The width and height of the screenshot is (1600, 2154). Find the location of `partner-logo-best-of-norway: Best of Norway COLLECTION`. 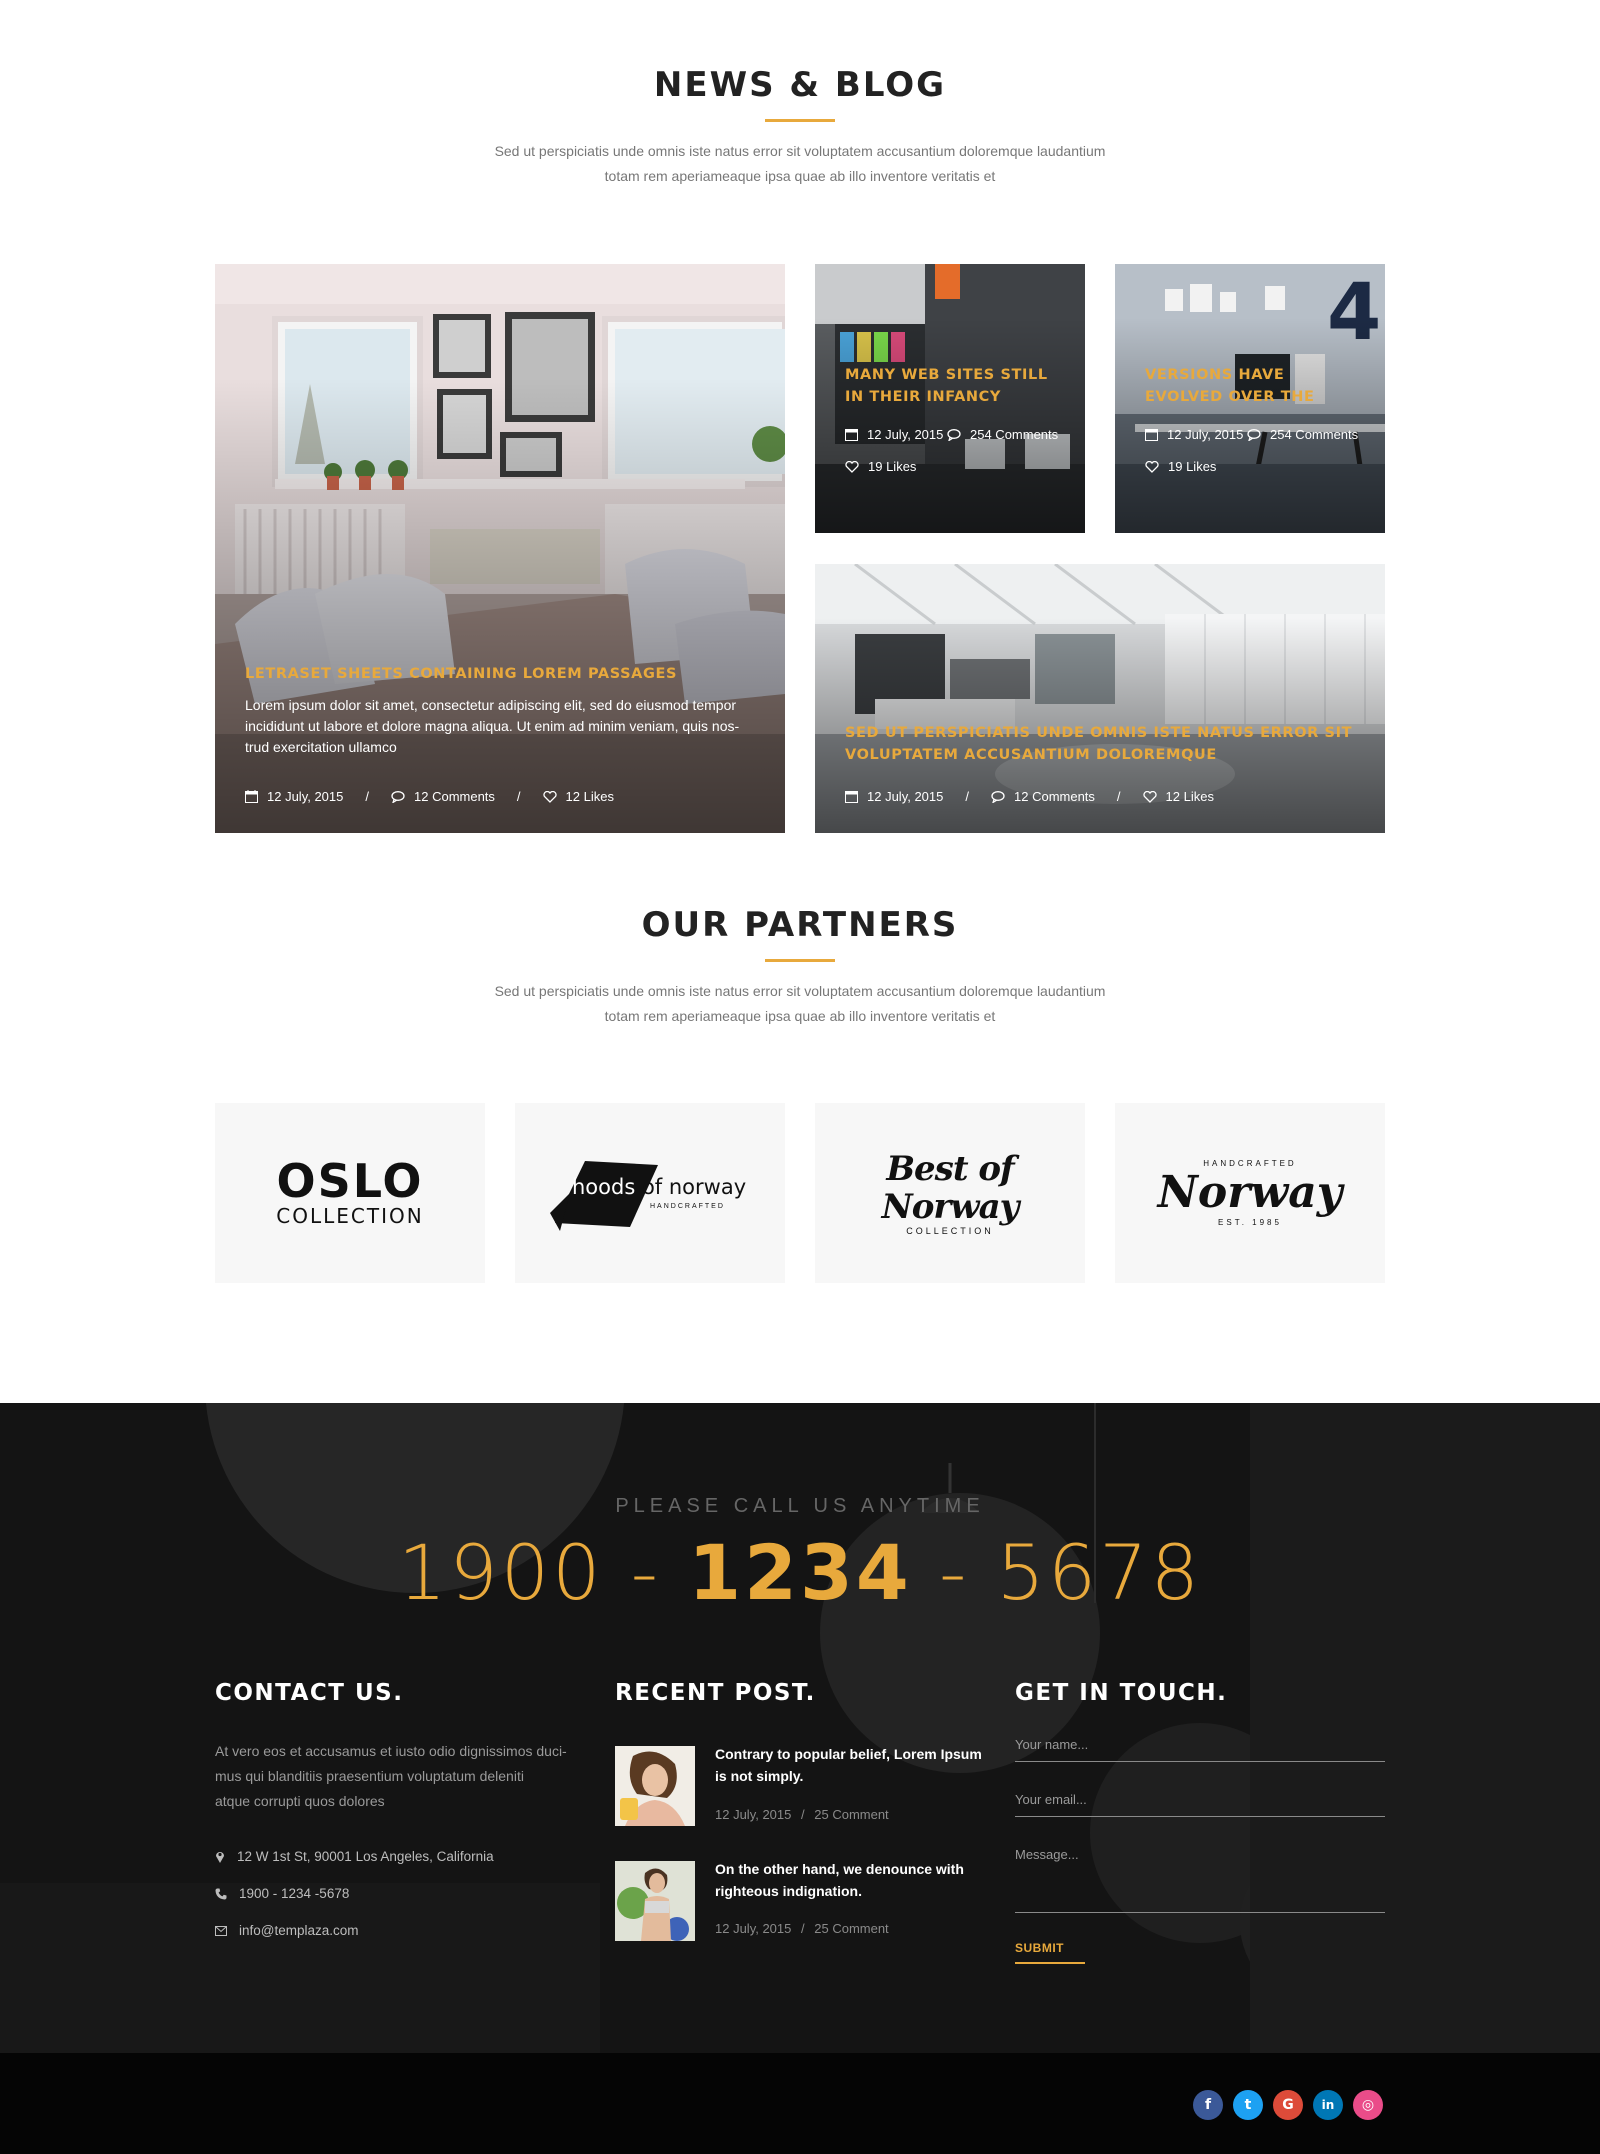

partner-logo-best-of-norway: Best of Norway COLLECTION is located at coordinates (950, 1193).